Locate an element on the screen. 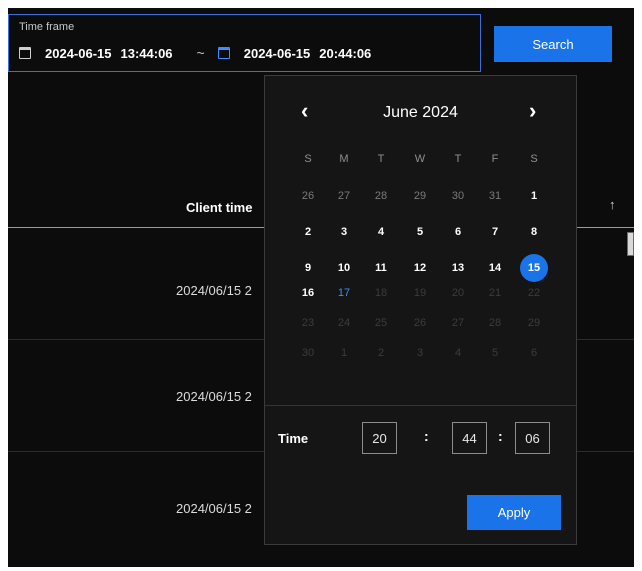 Image resolution: width=642 pixels, height=571 pixels. seconds-field: 06 is located at coordinates (532, 438).